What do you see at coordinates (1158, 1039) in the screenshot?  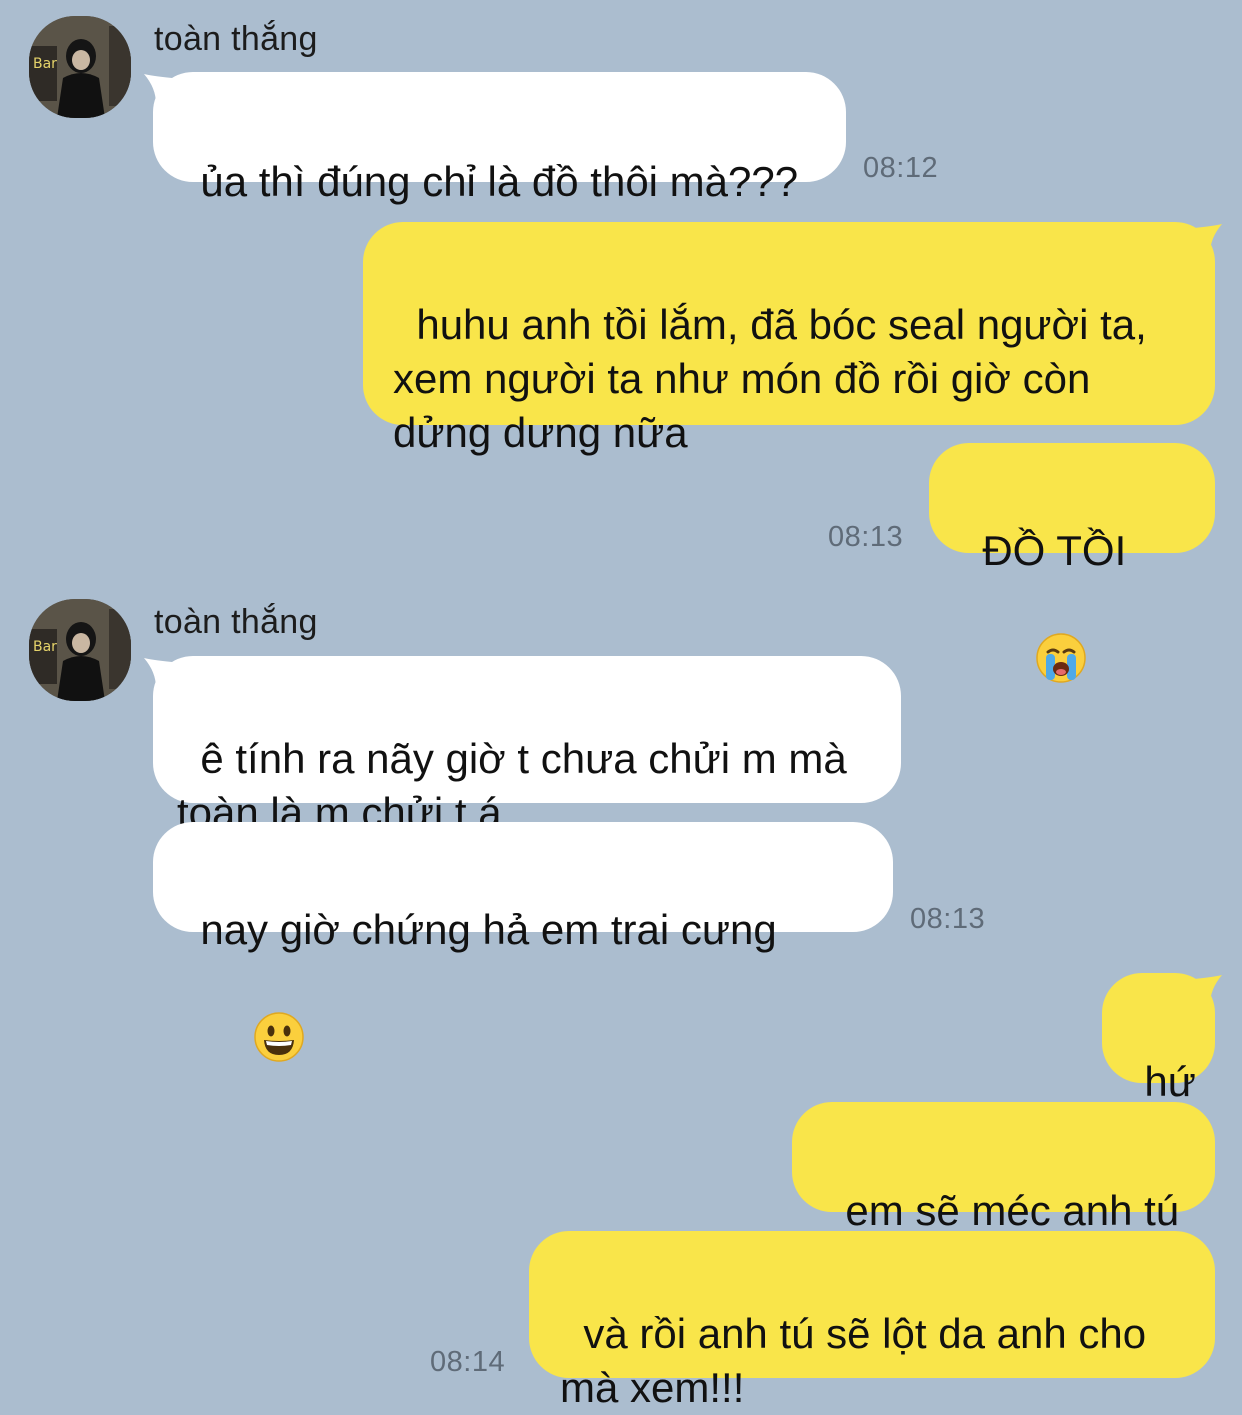 I see `message-bubble-outgoing: hứ` at bounding box center [1158, 1039].